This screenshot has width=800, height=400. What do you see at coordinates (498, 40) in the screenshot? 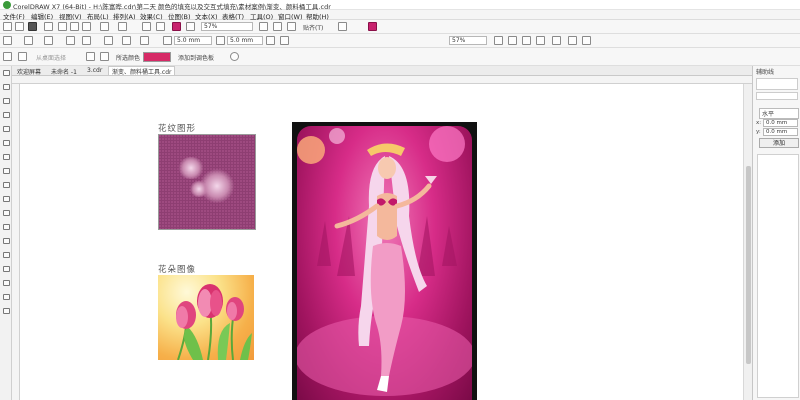
I see `zoom-in-icon` at bounding box center [498, 40].